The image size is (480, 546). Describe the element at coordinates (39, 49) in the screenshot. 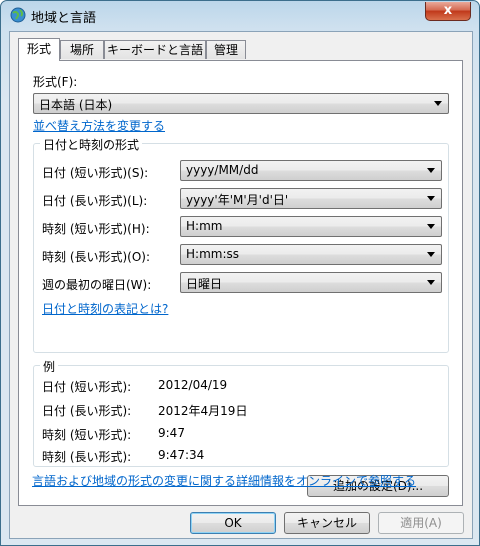

I see `tab-format: 形式` at that location.